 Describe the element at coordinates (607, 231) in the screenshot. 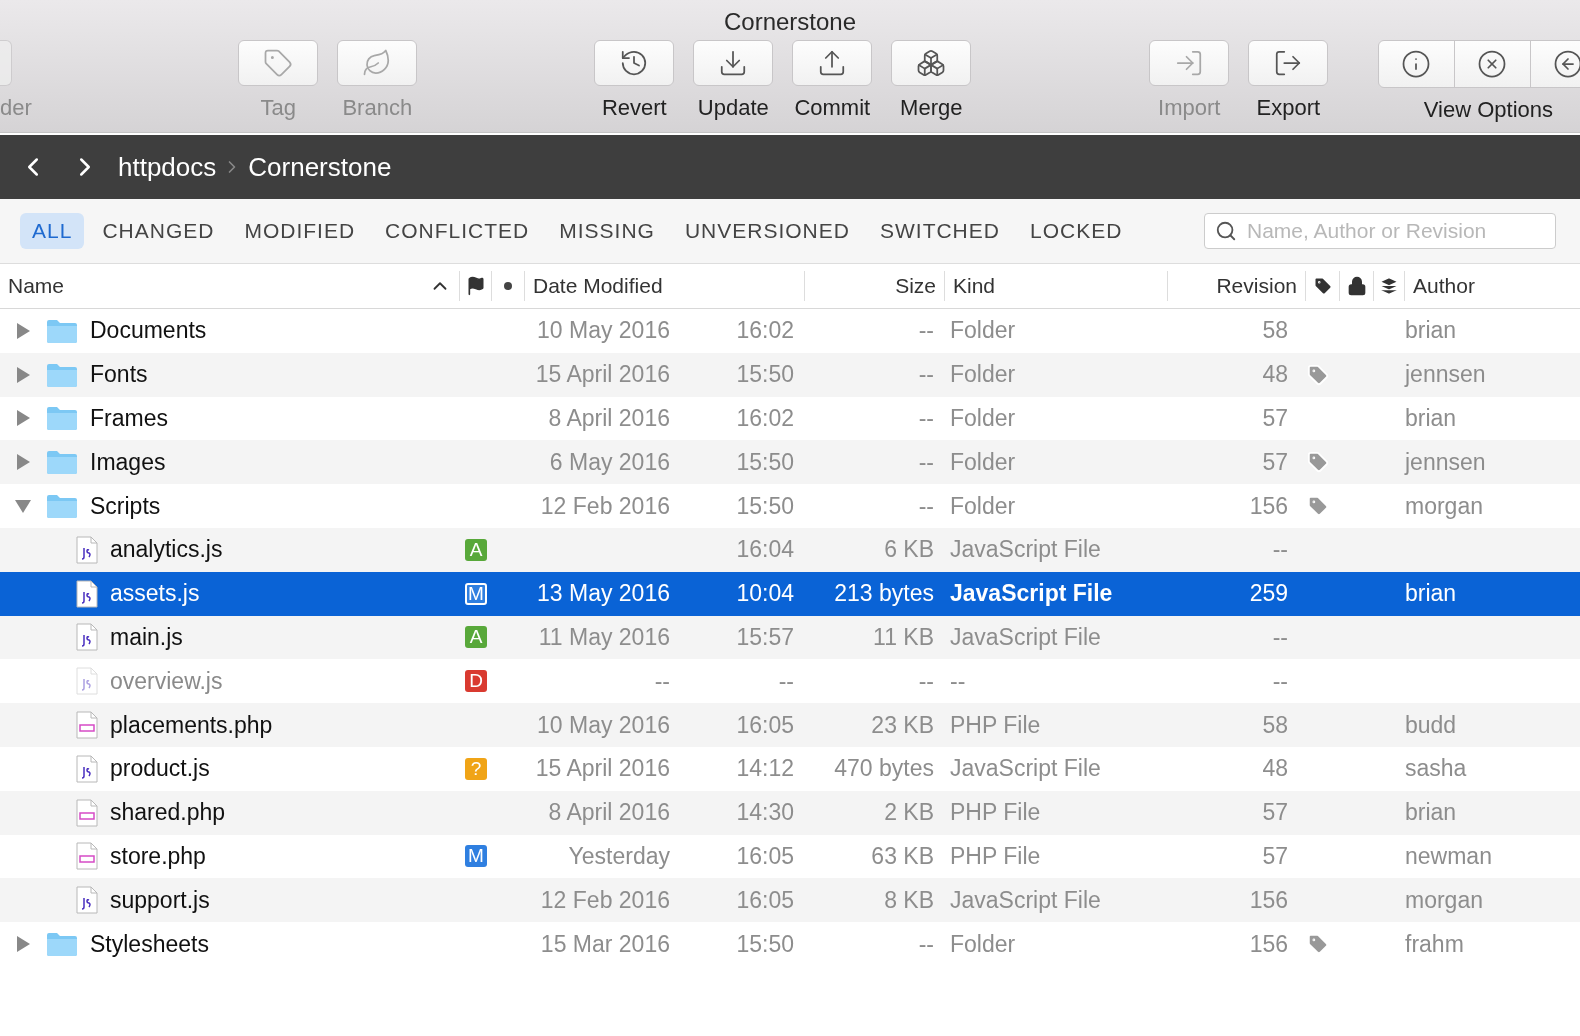

I see `filter-tab: MISSING` at that location.